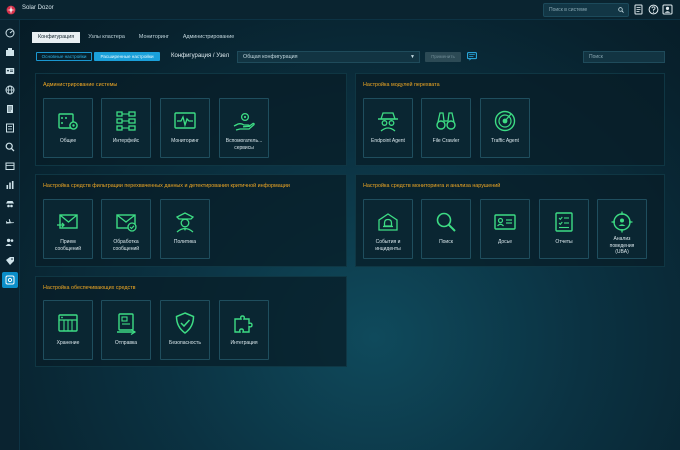 The image size is (680, 450). I want to click on configuration-select: Общая конфигурация ▼, so click(328, 57).